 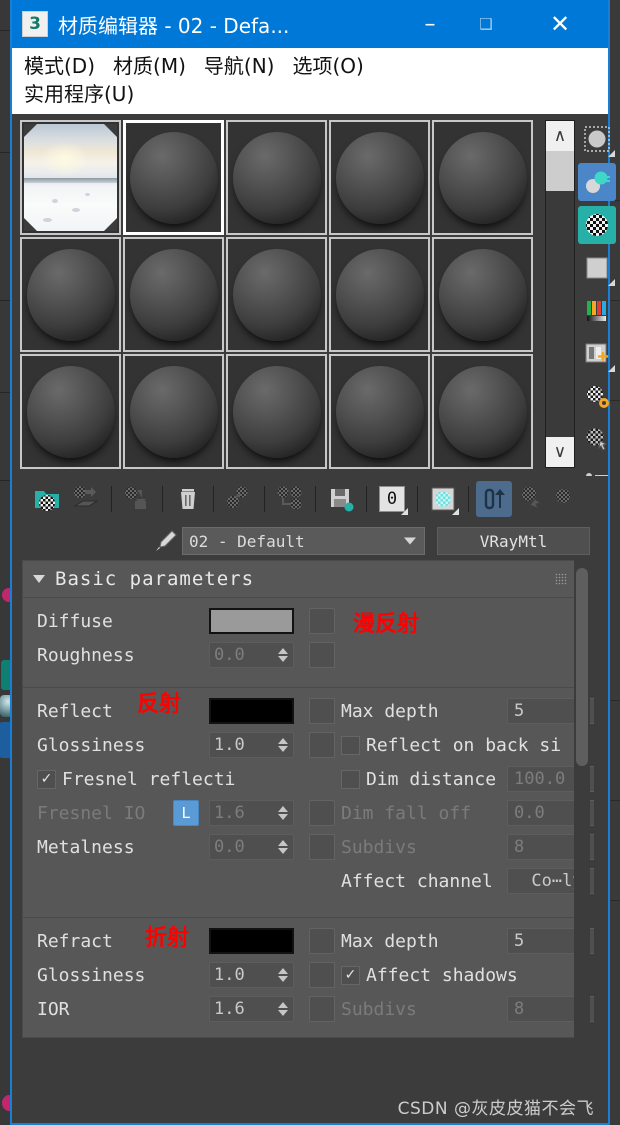 What do you see at coordinates (251, 975) in the screenshot?
I see `refract-glossiness-spinner: 1.0` at bounding box center [251, 975].